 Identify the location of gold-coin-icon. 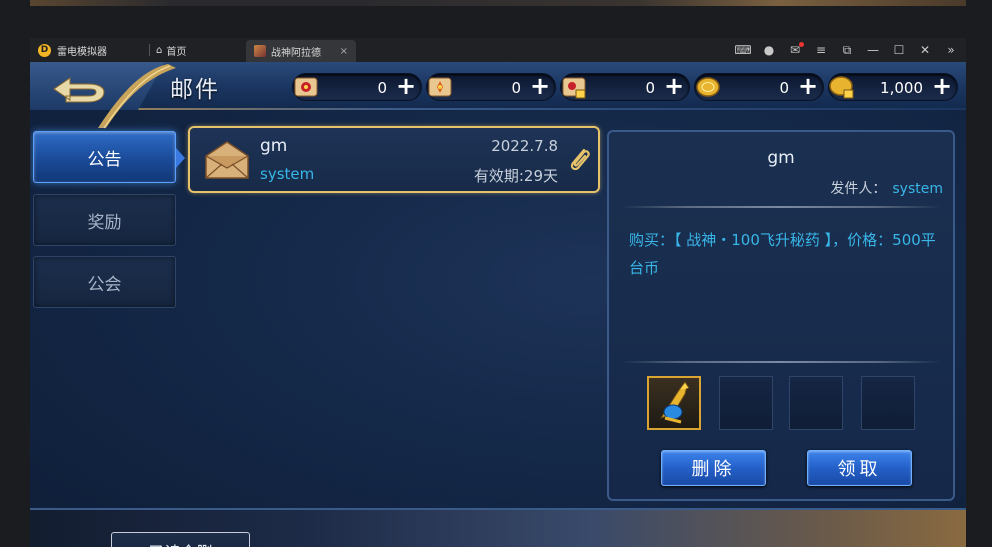
(708, 87).